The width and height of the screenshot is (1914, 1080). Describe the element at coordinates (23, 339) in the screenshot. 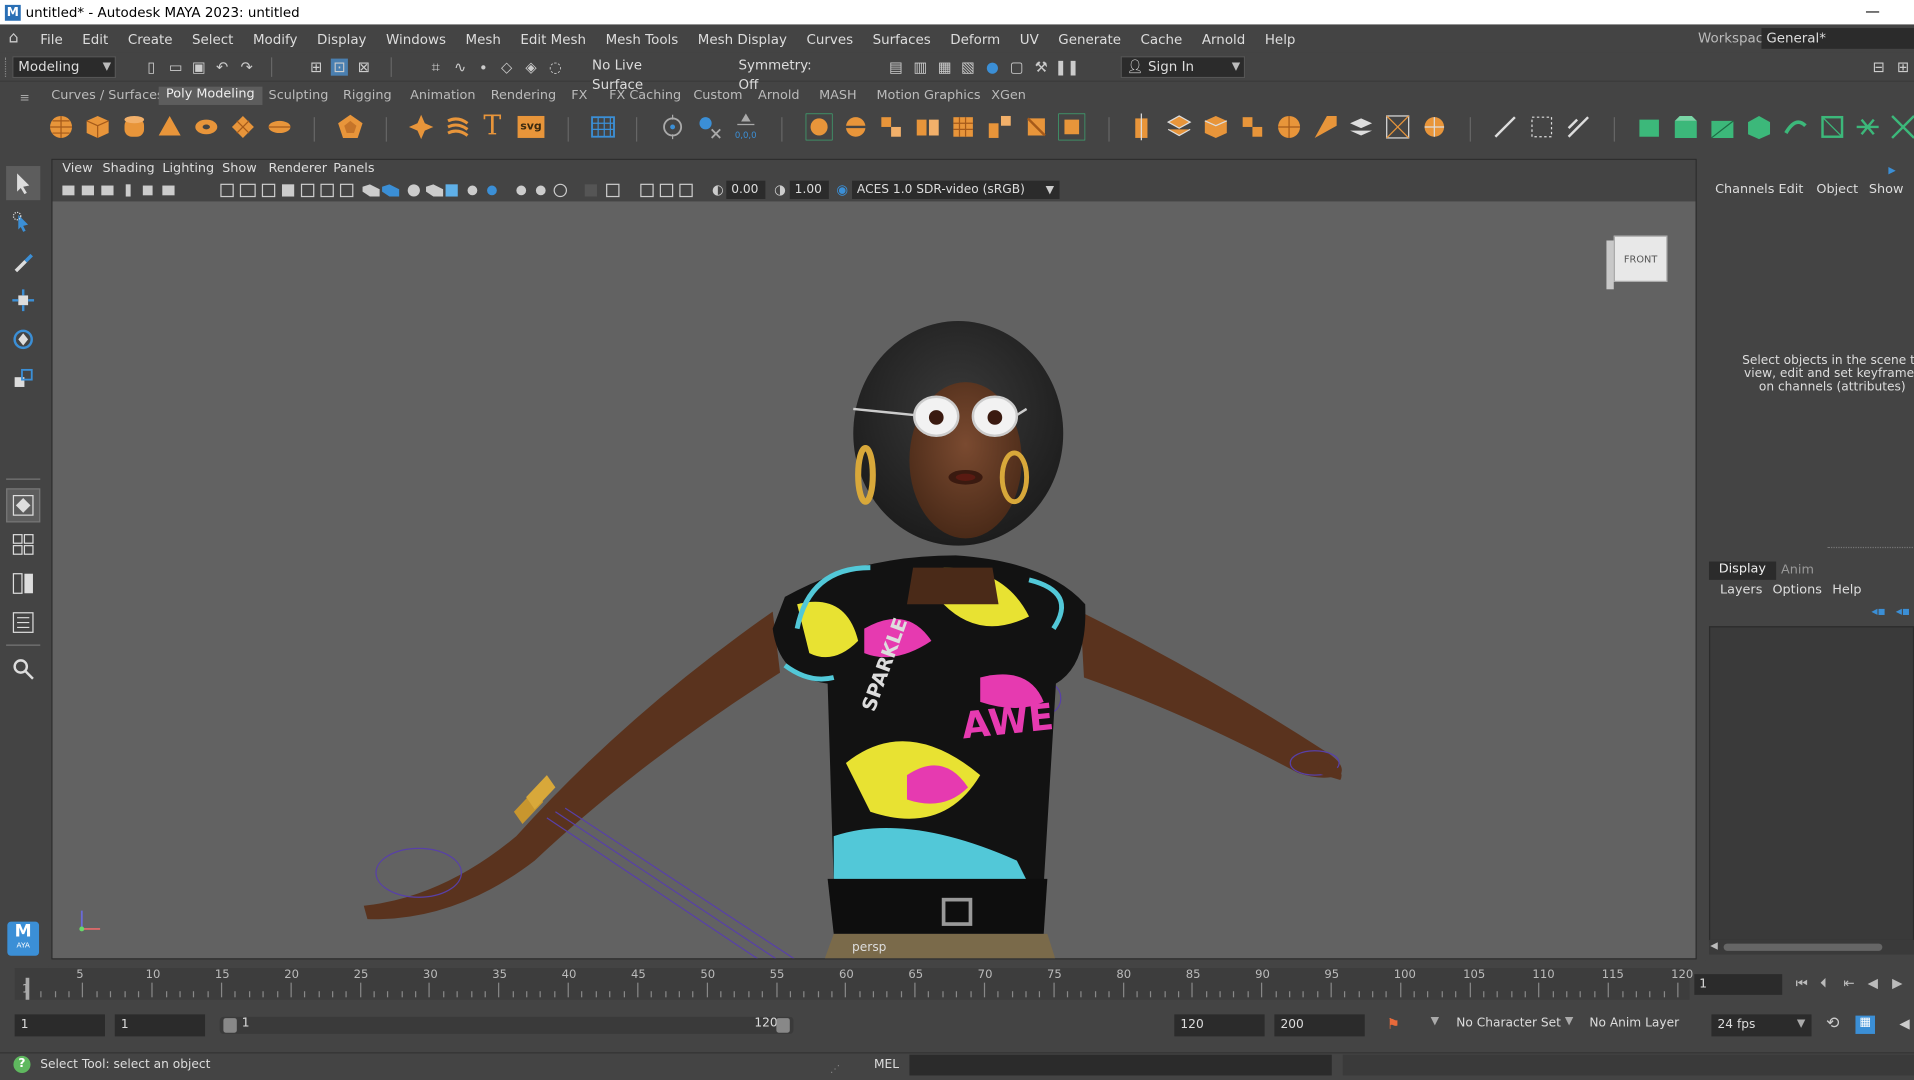

I see `rotate-tool-icon` at that location.